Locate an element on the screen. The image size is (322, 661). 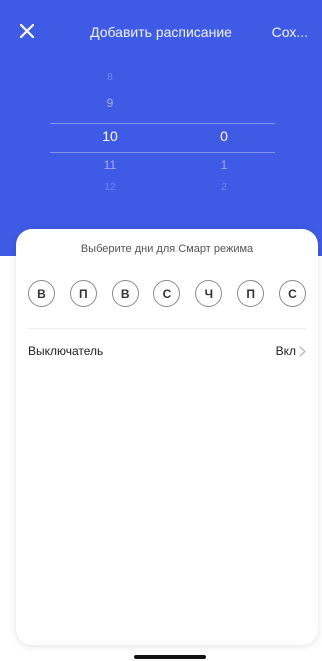
picker-selection-top-line is located at coordinates (162, 123).